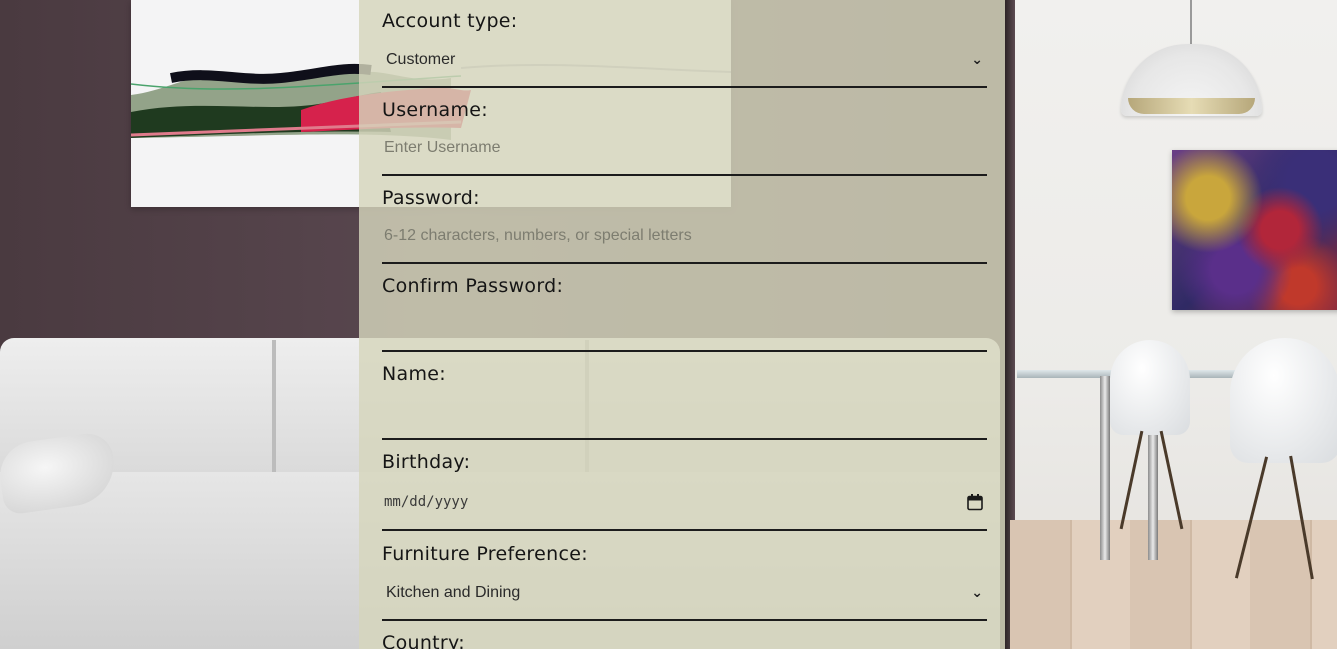 The width and height of the screenshot is (1337, 649). Describe the element at coordinates (975, 501) in the screenshot. I see `calendar-icon` at that location.